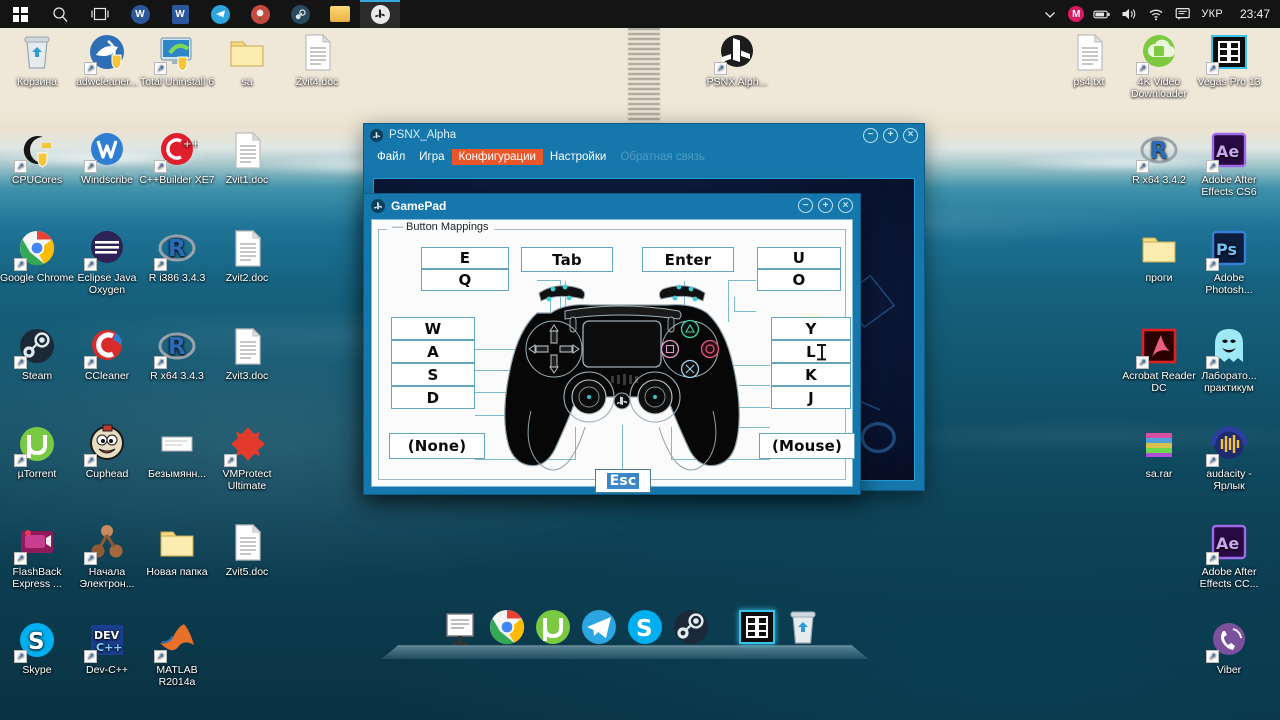 The width and height of the screenshot is (1280, 720). Describe the element at coordinates (1129, 14) in the screenshot. I see `volume-icon` at that location.